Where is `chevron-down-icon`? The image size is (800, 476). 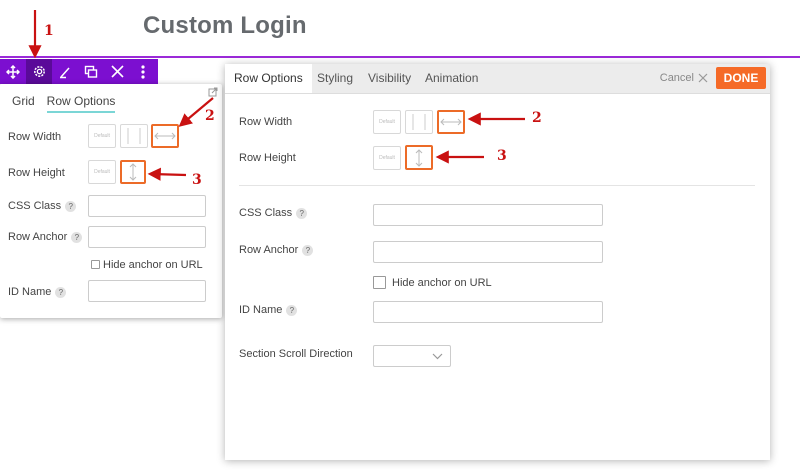
chevron-down-icon is located at coordinates (437, 356).